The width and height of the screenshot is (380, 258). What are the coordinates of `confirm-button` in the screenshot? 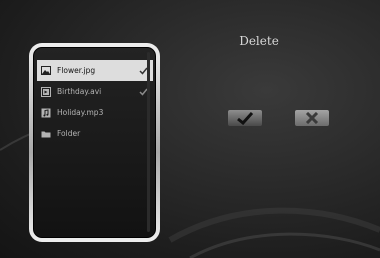 It's located at (245, 118).